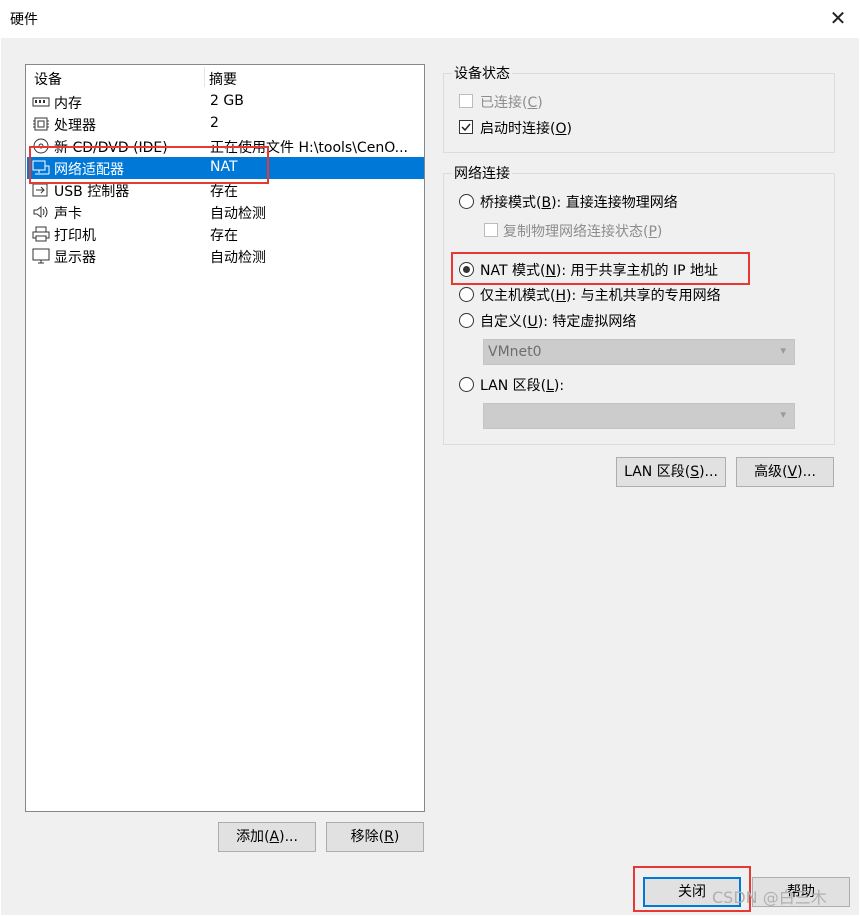 This screenshot has height=916, width=860. Describe the element at coordinates (526, 129) in the screenshot. I see `connect-at-power-on-label: 启动时连接(O)` at that location.